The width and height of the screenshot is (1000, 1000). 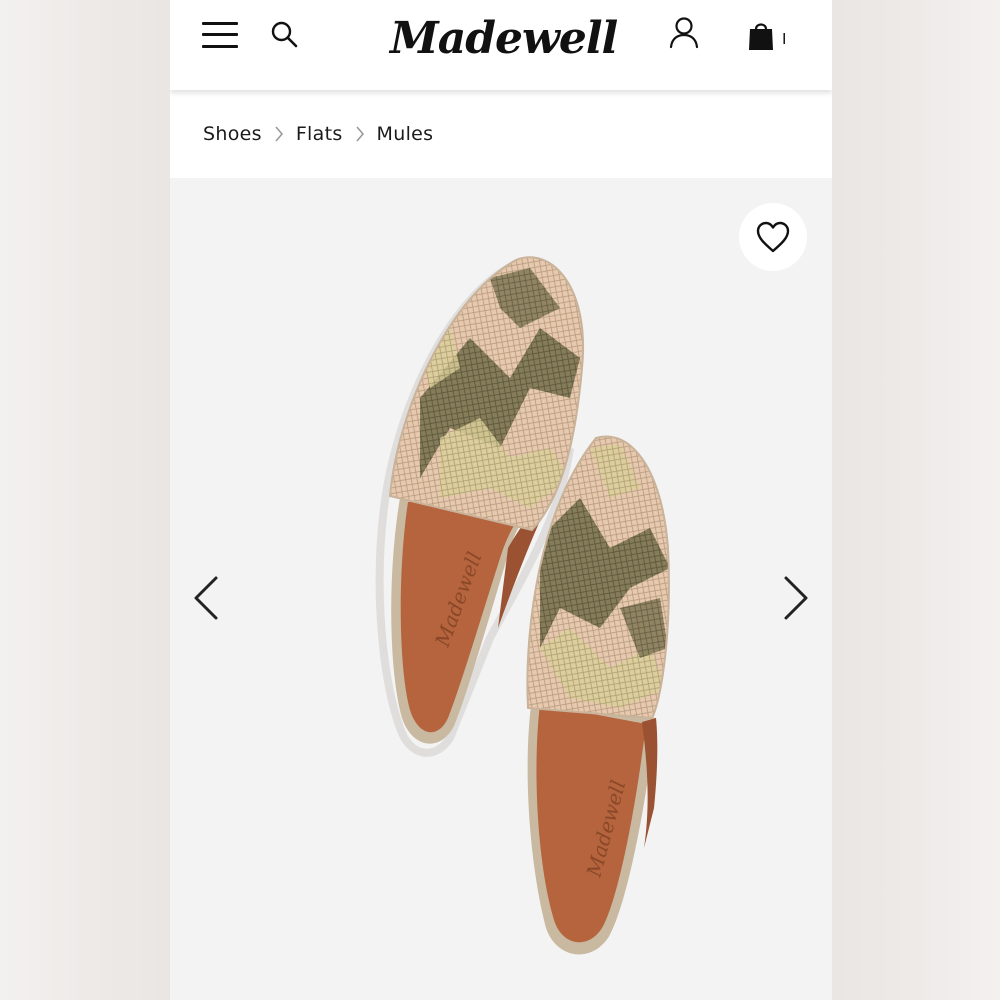 What do you see at coordinates (232, 134) in the screenshot?
I see `breadcrumb-shoes: Shoes` at bounding box center [232, 134].